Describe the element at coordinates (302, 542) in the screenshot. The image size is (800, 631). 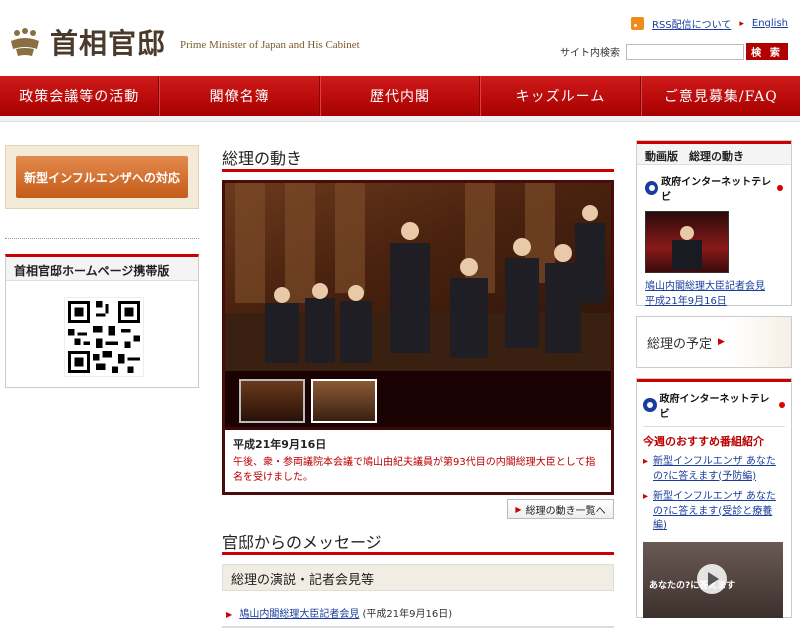
I see `messages-title: 官邸からのメッセージ` at that location.